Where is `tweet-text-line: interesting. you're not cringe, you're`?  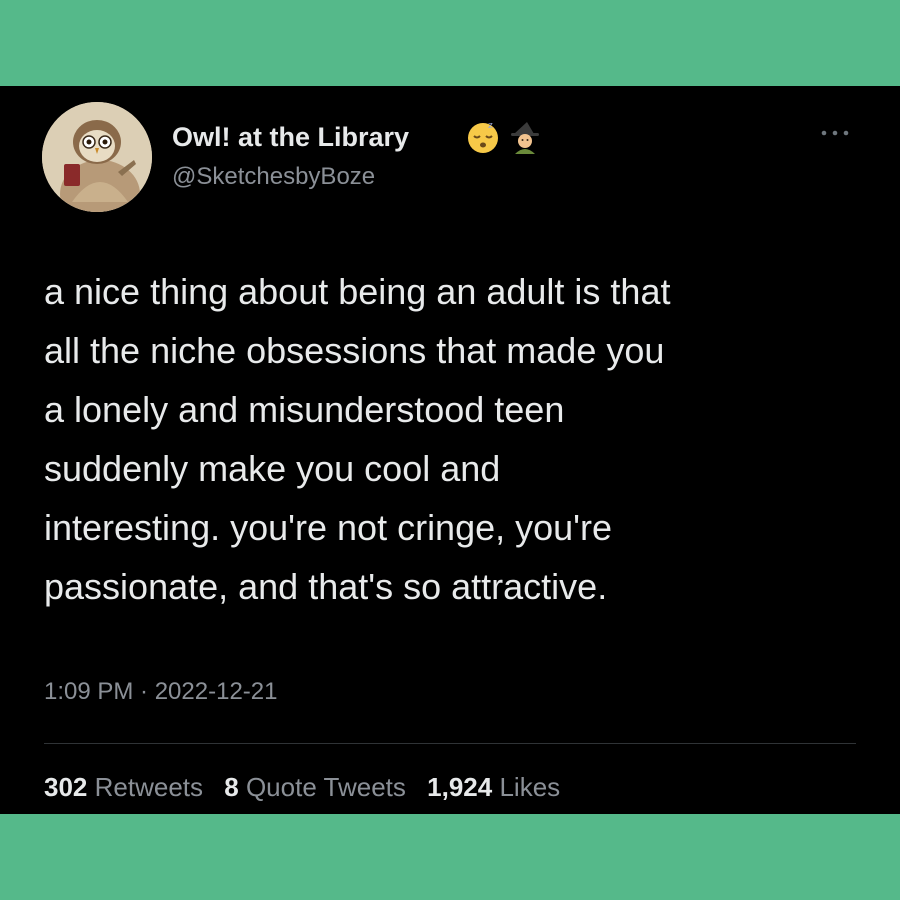
tweet-text-line: interesting. you're not cringe, you're is located at coordinates (328, 527).